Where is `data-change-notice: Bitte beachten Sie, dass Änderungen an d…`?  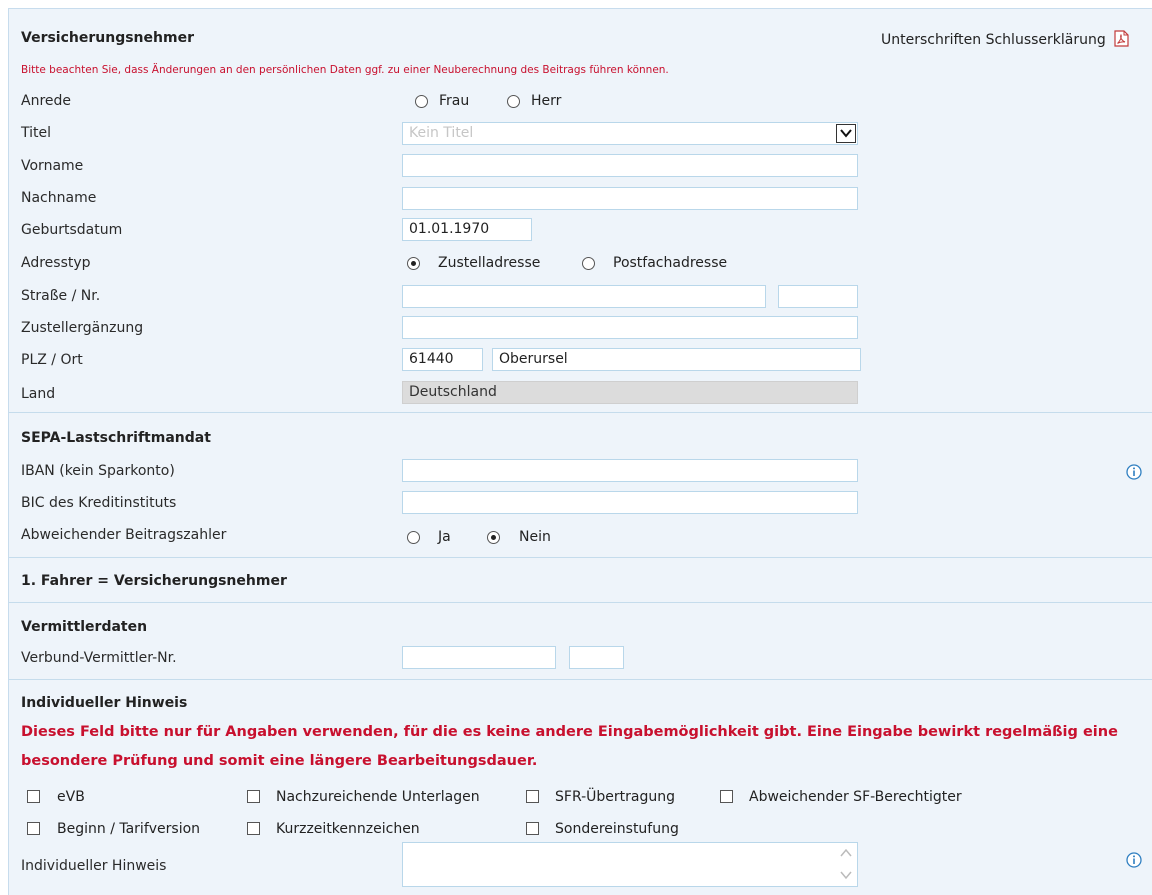 data-change-notice: Bitte beachten Sie, dass Änderungen an d… is located at coordinates (345, 70).